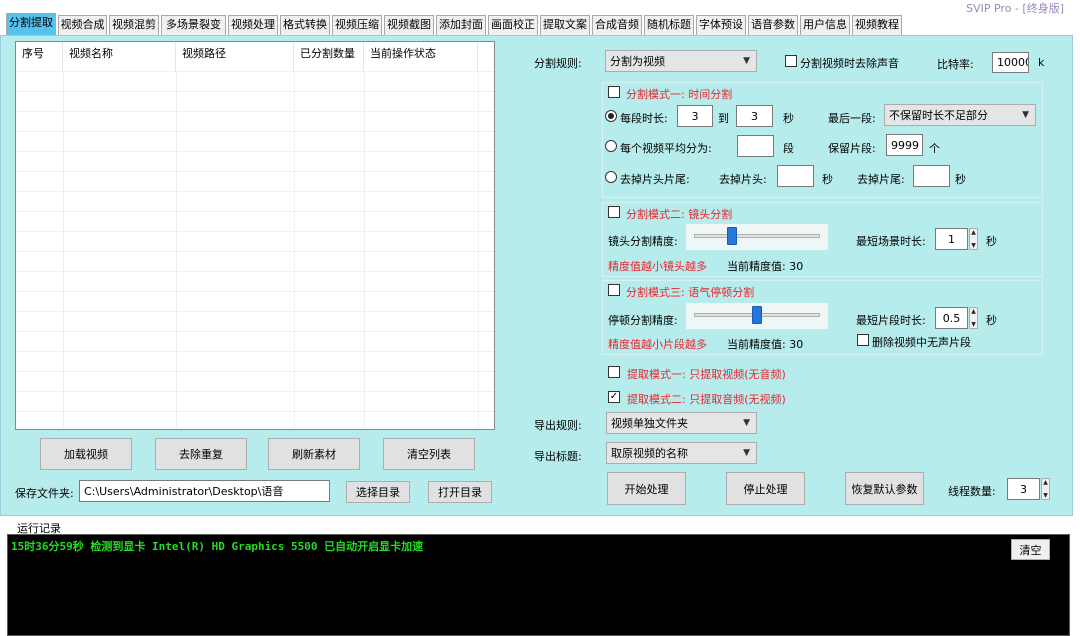  What do you see at coordinates (614, 92) in the screenshot?
I see `mode1-checkbox` at bounding box center [614, 92].